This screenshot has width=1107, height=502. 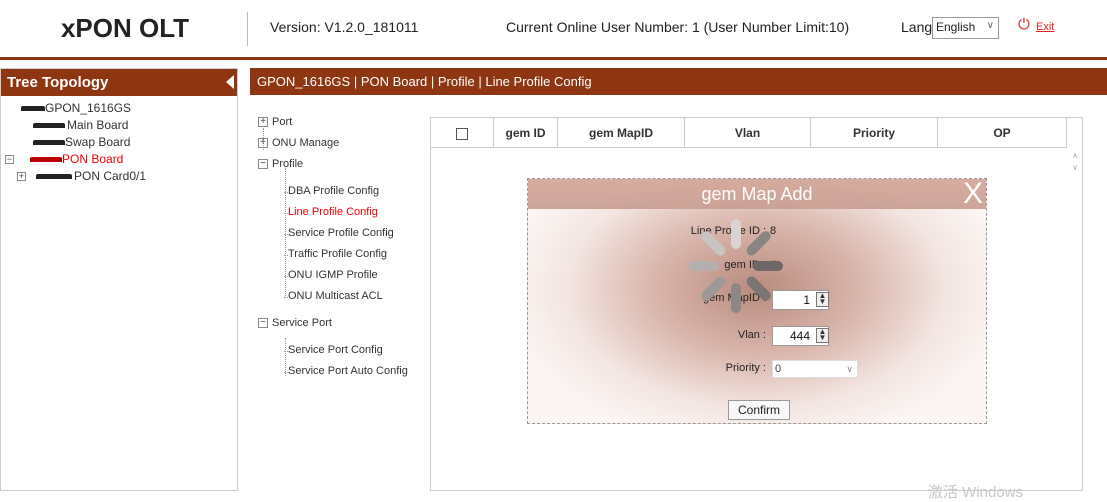 I want to click on language-select-value: English, so click(x=956, y=27).